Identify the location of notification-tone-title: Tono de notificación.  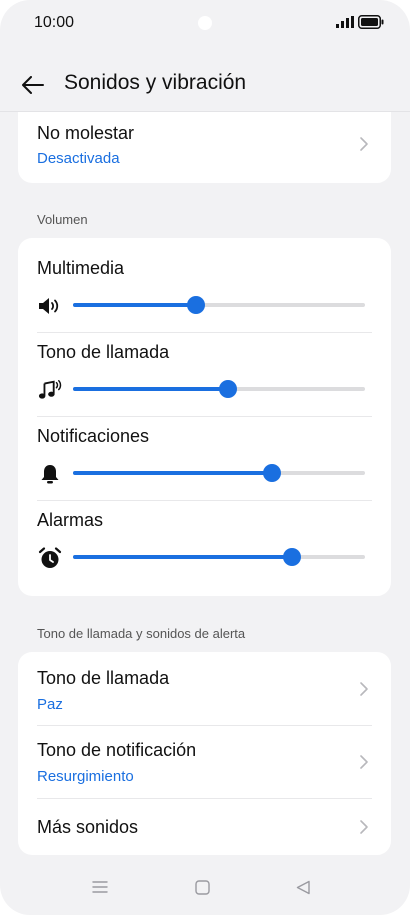
(117, 750).